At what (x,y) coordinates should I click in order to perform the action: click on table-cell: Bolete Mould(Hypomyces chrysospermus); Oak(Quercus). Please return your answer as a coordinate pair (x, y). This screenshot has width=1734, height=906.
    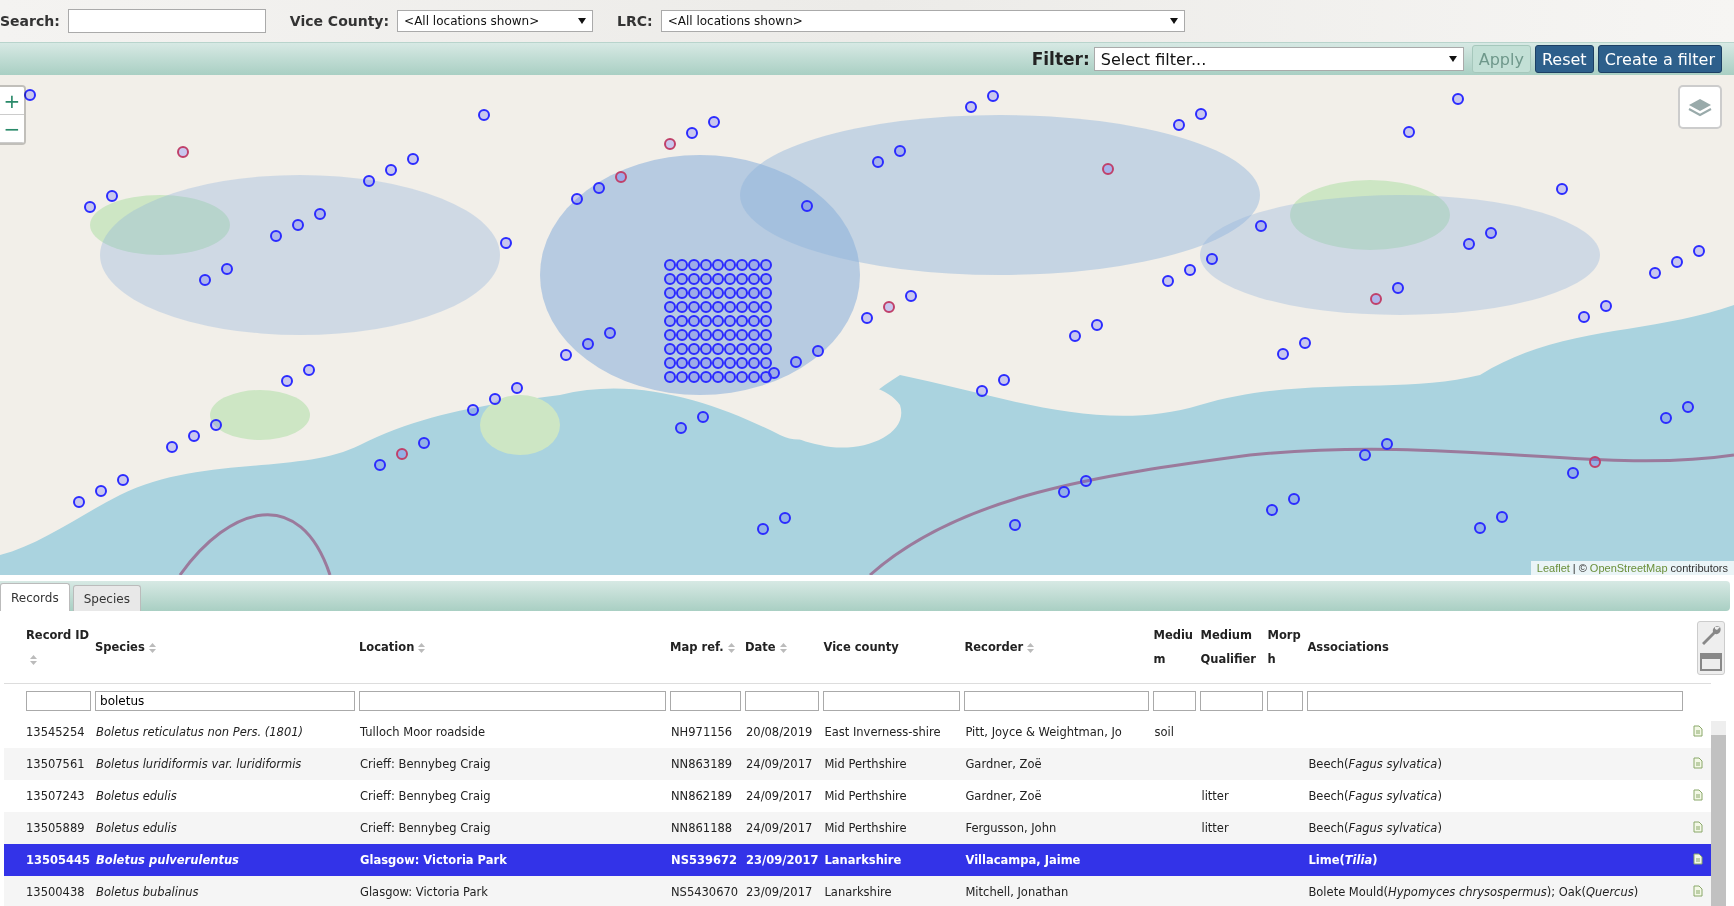
    Looking at the image, I should click on (1473, 892).